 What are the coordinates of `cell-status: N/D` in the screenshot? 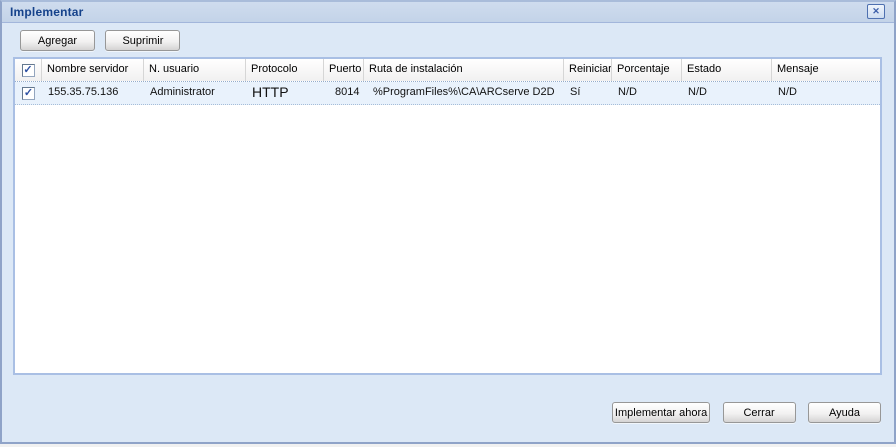 It's located at (697, 92).